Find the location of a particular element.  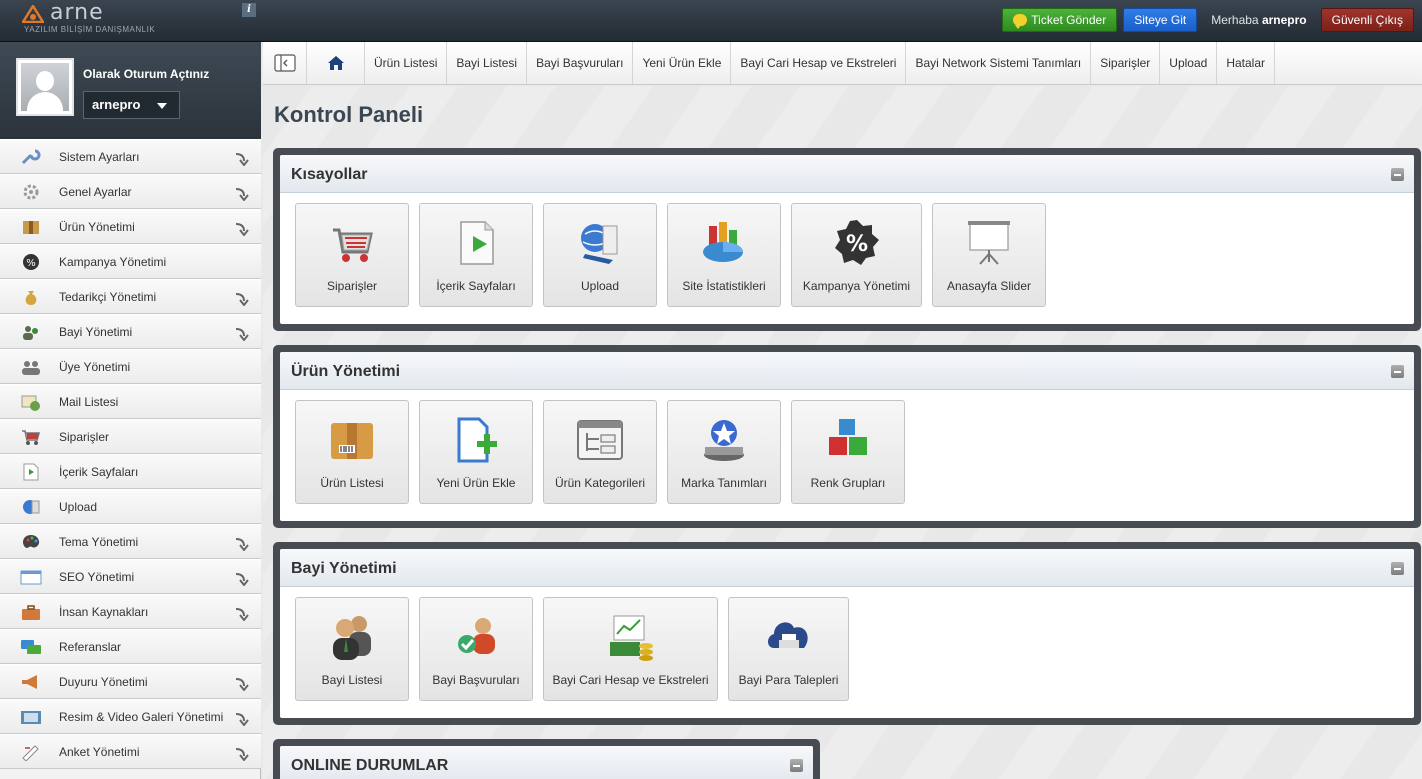

shortcut-tile: Renk Grupları is located at coordinates (848, 452).